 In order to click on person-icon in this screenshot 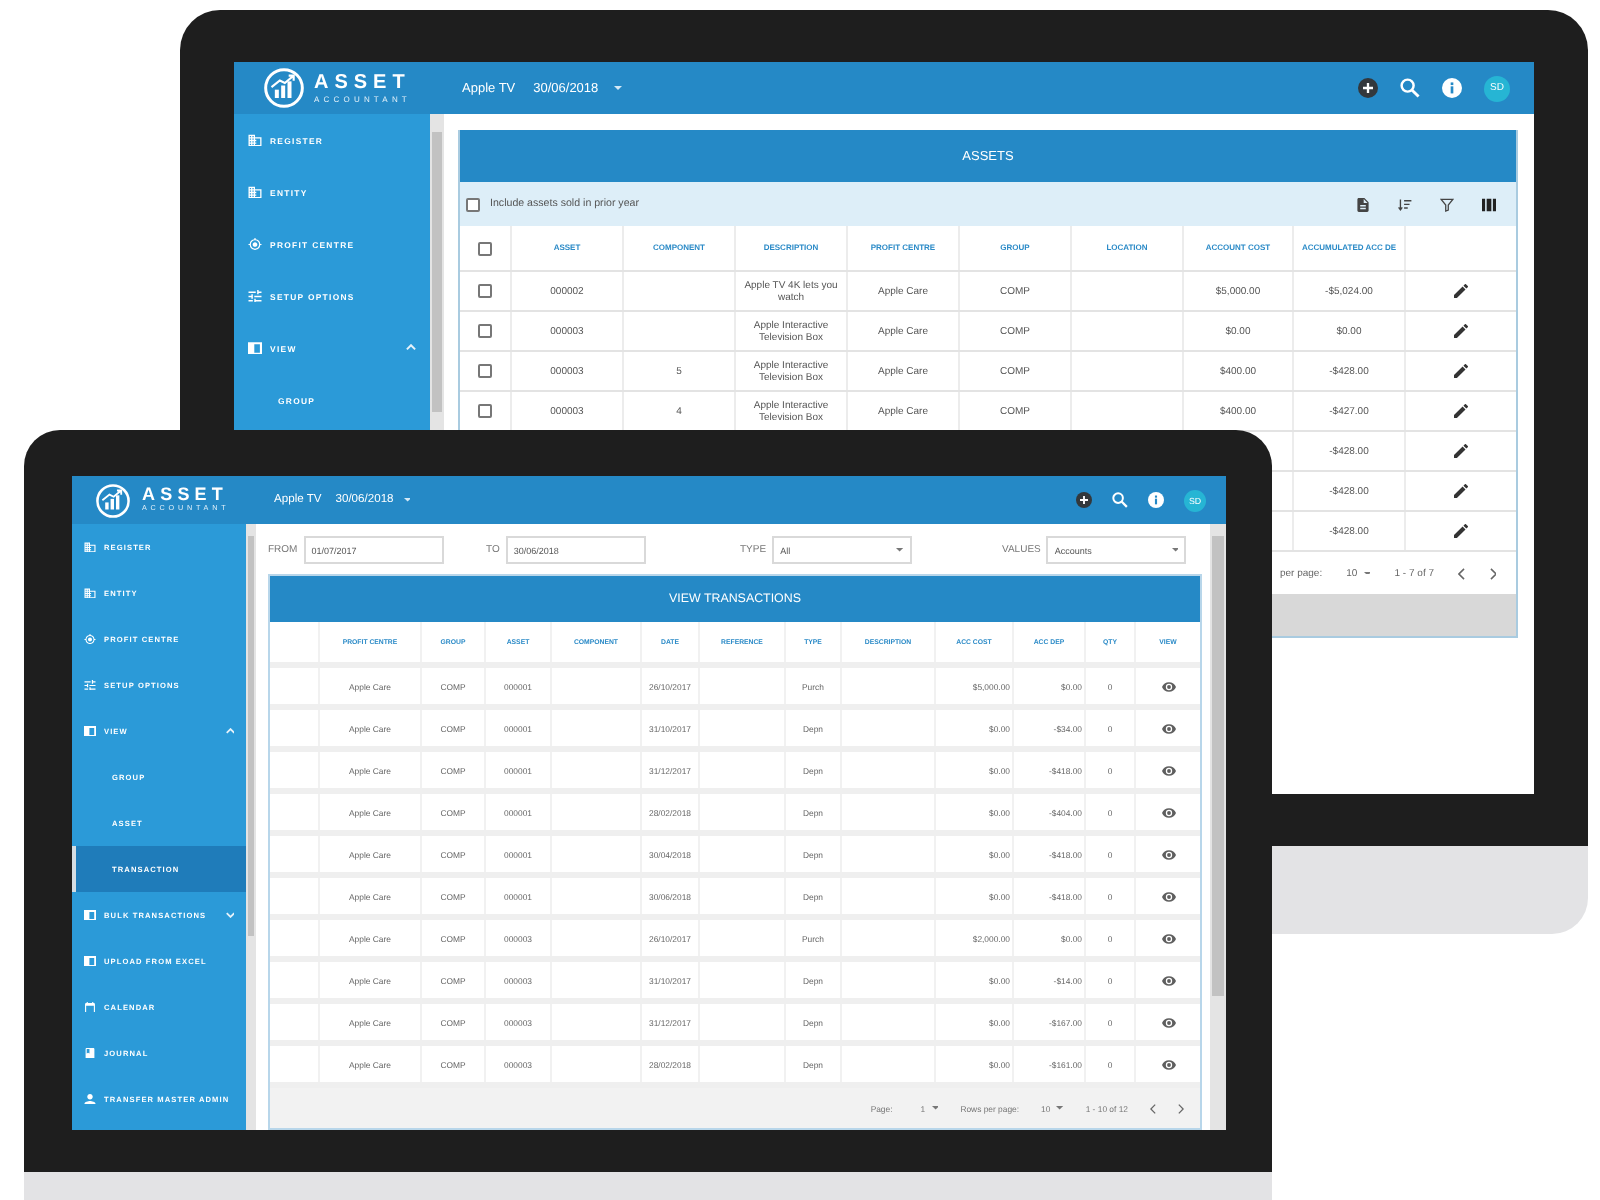, I will do `click(90, 1099)`.